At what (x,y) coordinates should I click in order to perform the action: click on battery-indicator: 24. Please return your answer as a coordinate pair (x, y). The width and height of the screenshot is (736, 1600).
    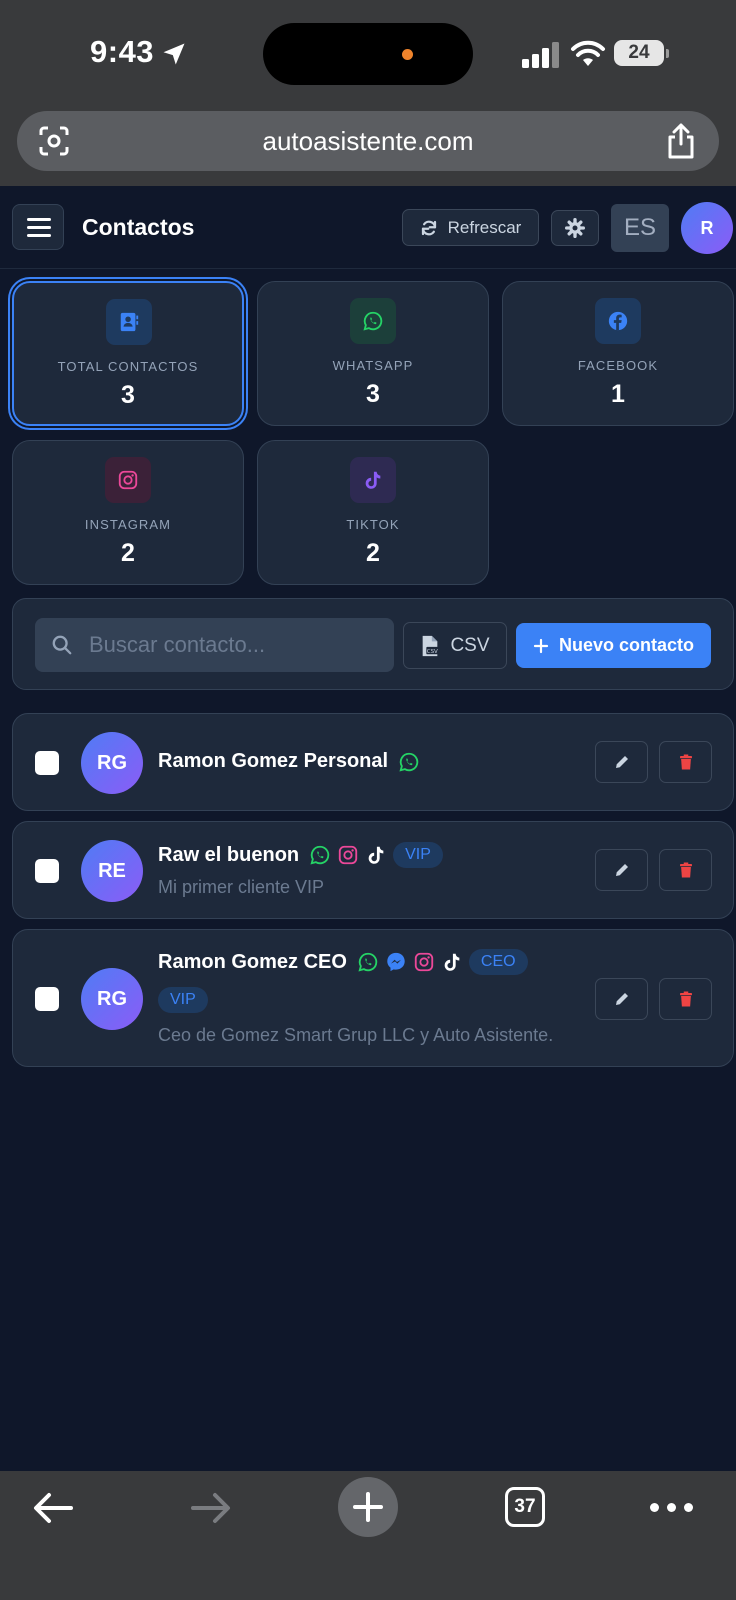
    Looking at the image, I should click on (641, 53).